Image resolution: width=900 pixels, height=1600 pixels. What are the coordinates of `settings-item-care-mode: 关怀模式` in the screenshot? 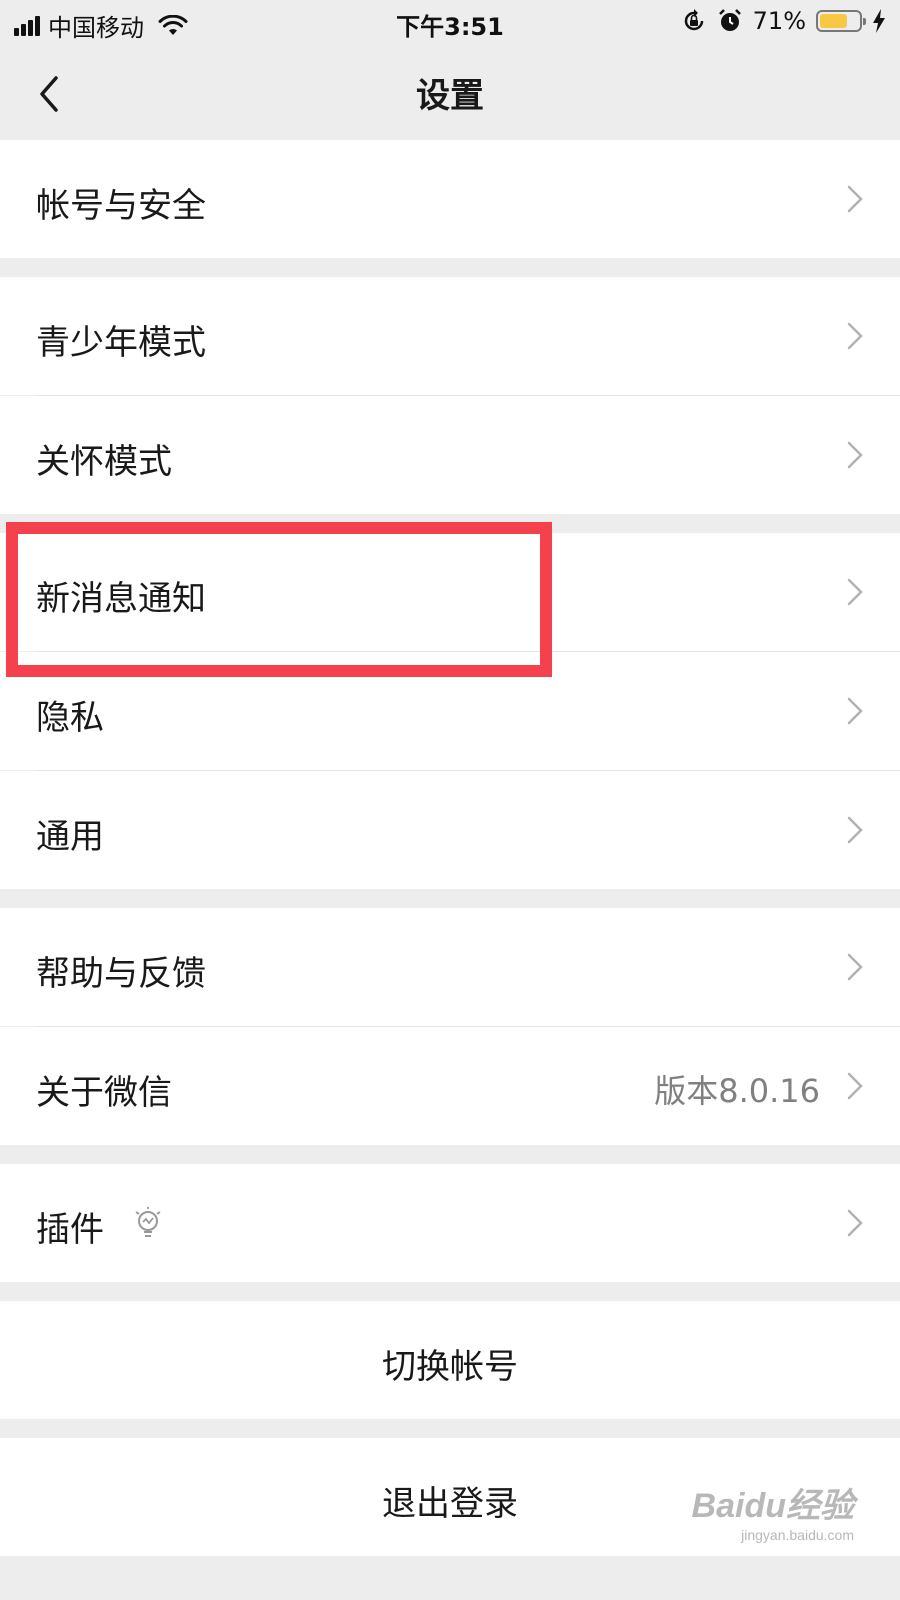 It's located at (450, 455).